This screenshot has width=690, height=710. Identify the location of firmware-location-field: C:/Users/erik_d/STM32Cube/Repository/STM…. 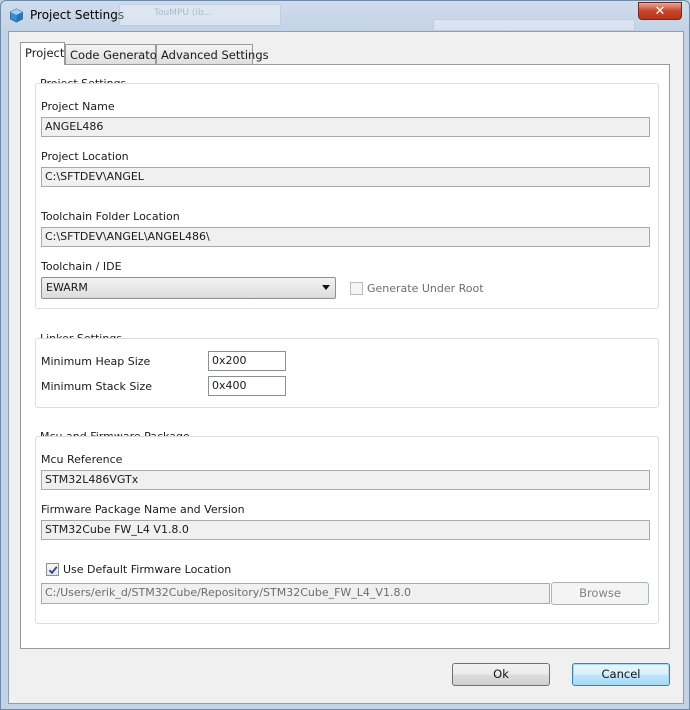
(295, 593).